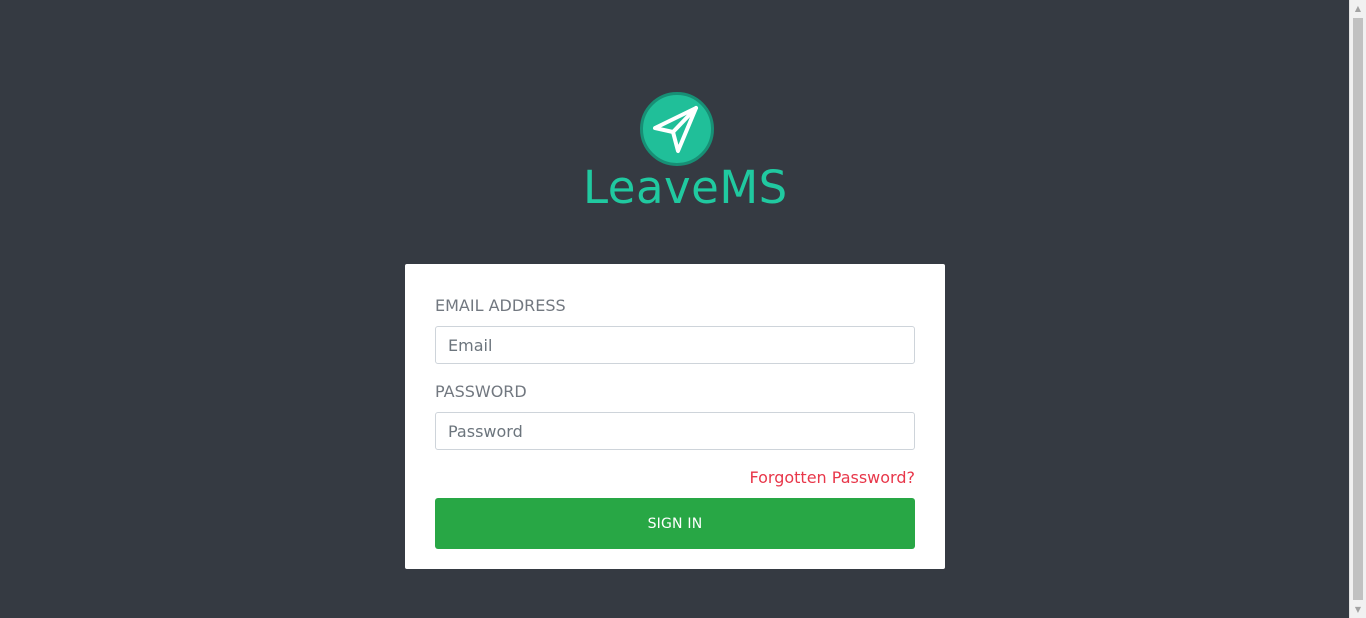 This screenshot has width=1366, height=618. I want to click on password-label: PASSWORD, so click(481, 391).